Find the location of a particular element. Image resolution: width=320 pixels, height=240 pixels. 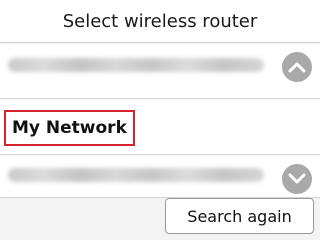

chevron-down-icon is located at coordinates (297, 178).